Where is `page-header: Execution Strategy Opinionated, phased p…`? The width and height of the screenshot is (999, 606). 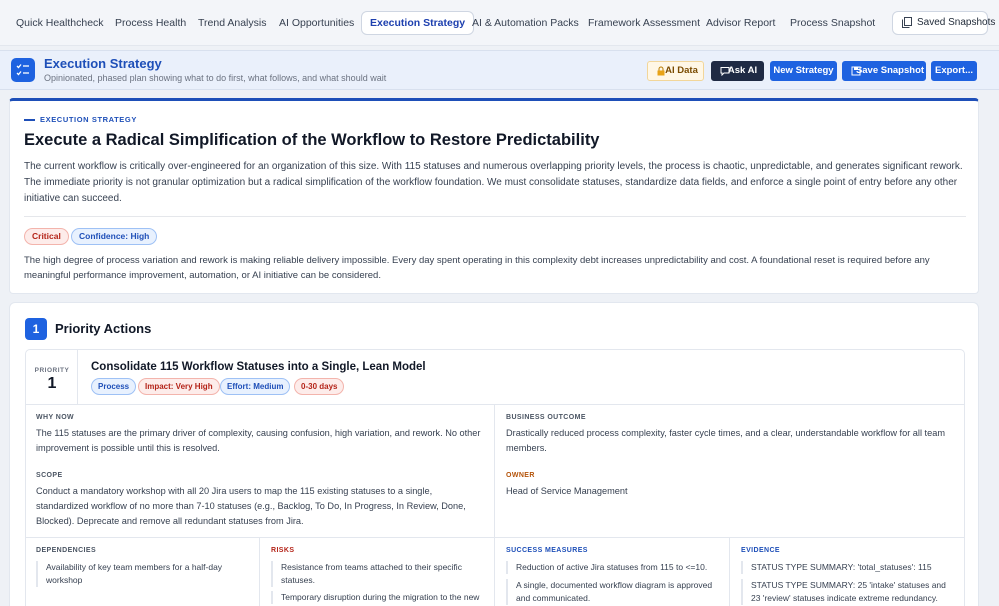 page-header: Execution Strategy Opinionated, phased p… is located at coordinates (499, 70).